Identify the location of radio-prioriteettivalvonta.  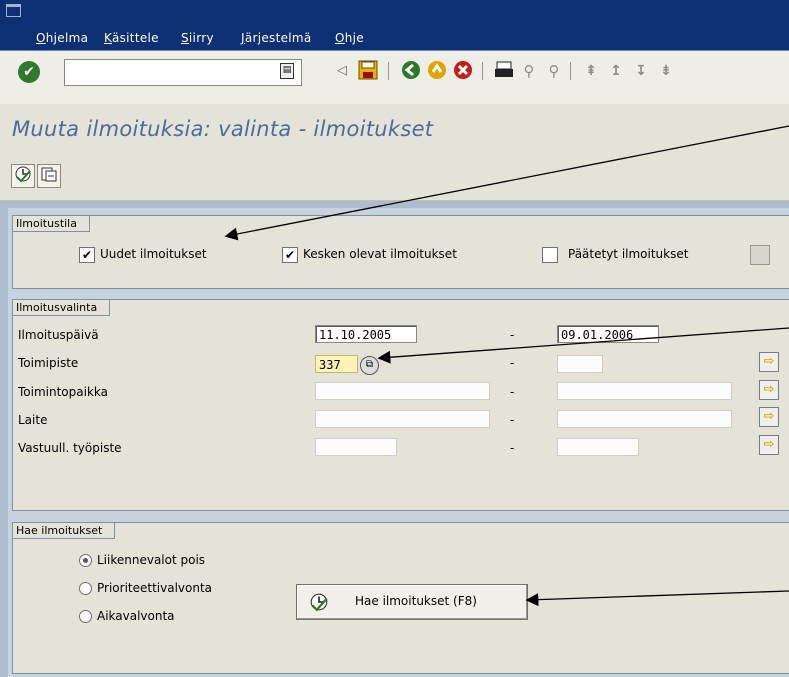
(85, 588).